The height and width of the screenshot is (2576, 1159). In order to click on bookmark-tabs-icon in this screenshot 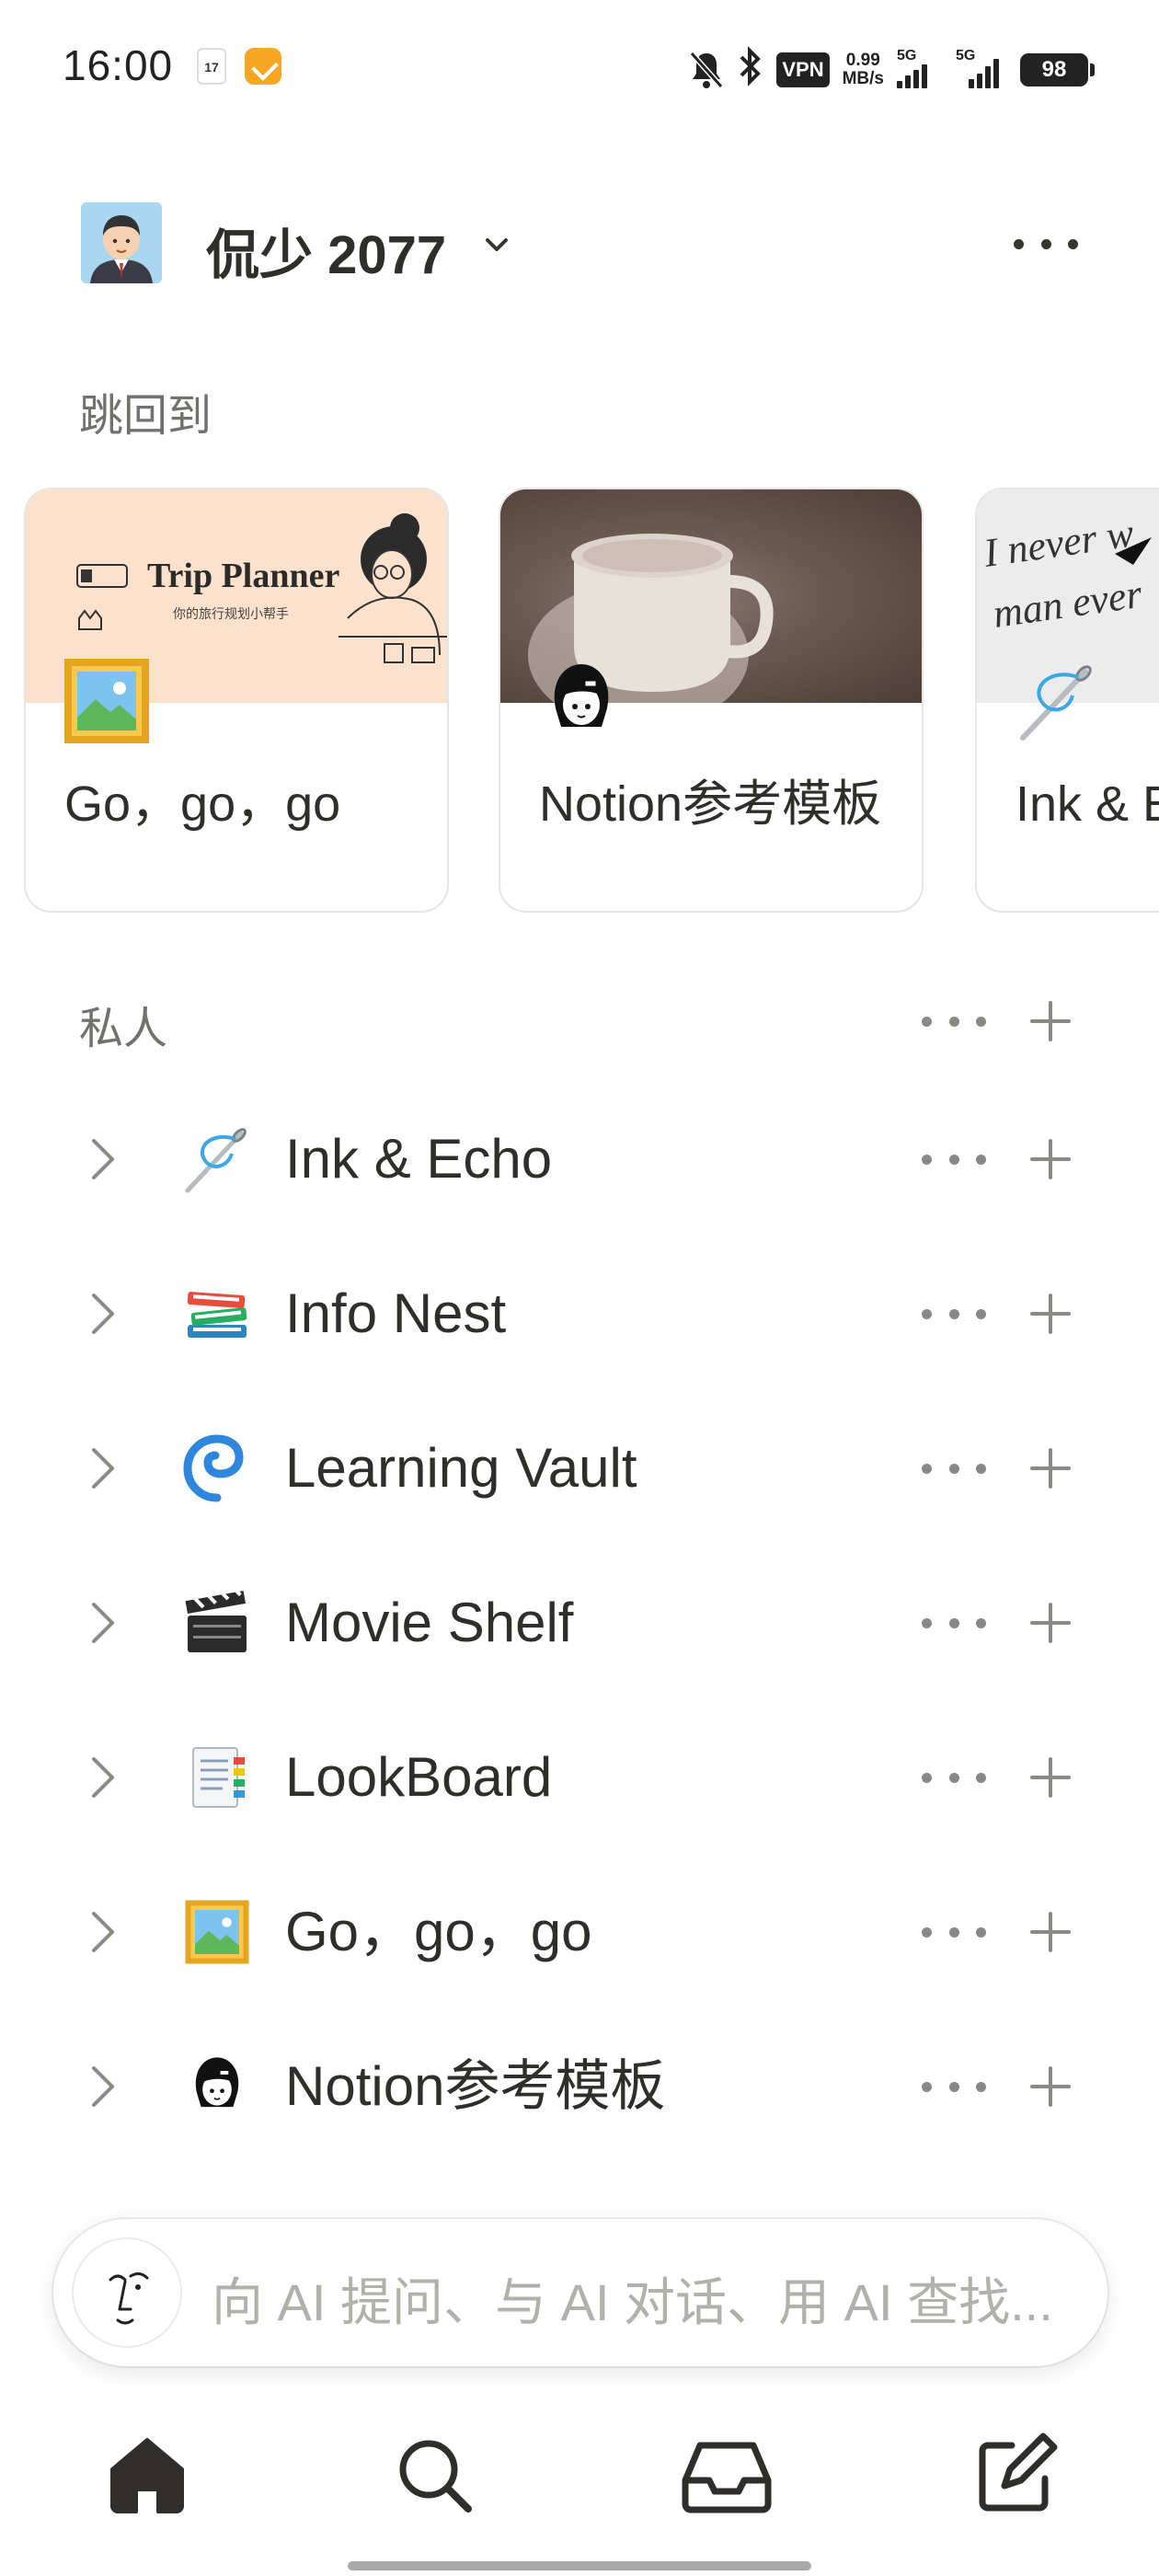, I will do `click(217, 1777)`.